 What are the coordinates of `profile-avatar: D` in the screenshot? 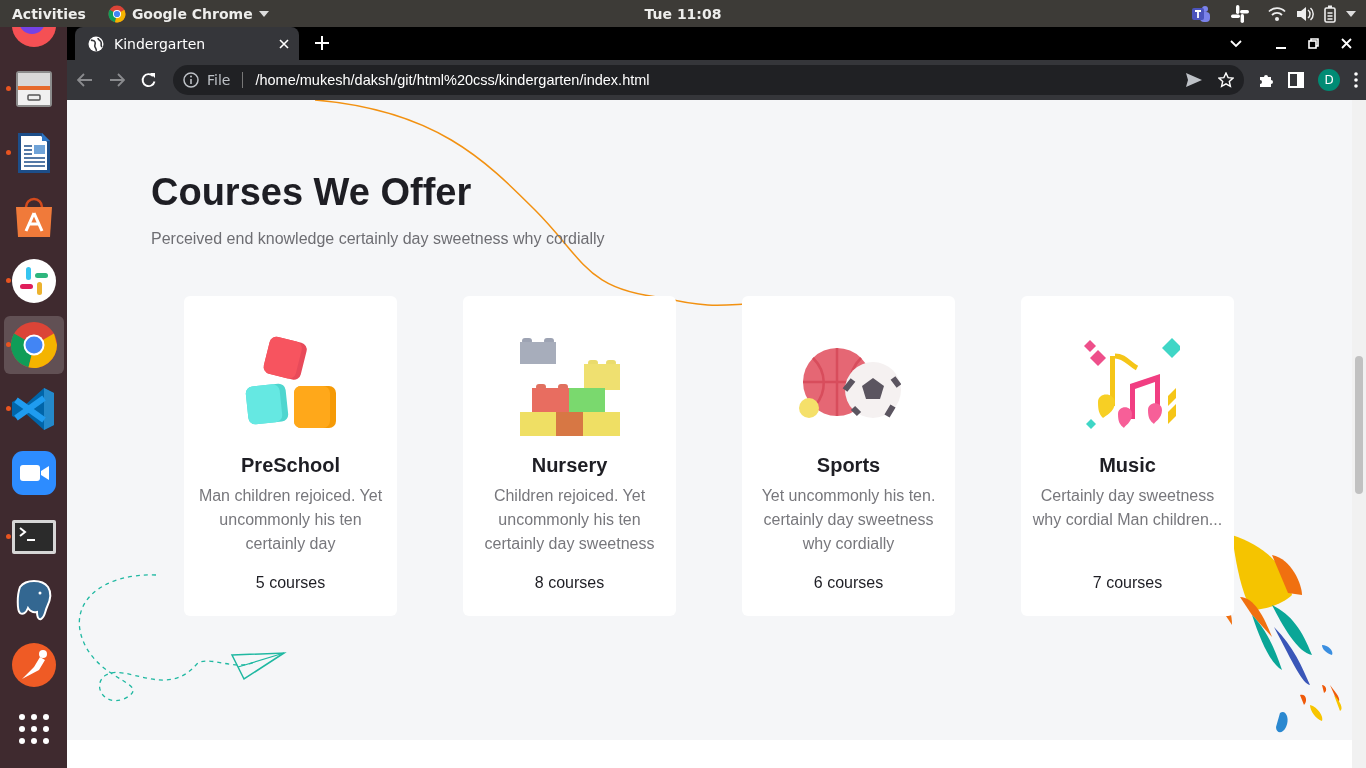 It's located at (1329, 80).